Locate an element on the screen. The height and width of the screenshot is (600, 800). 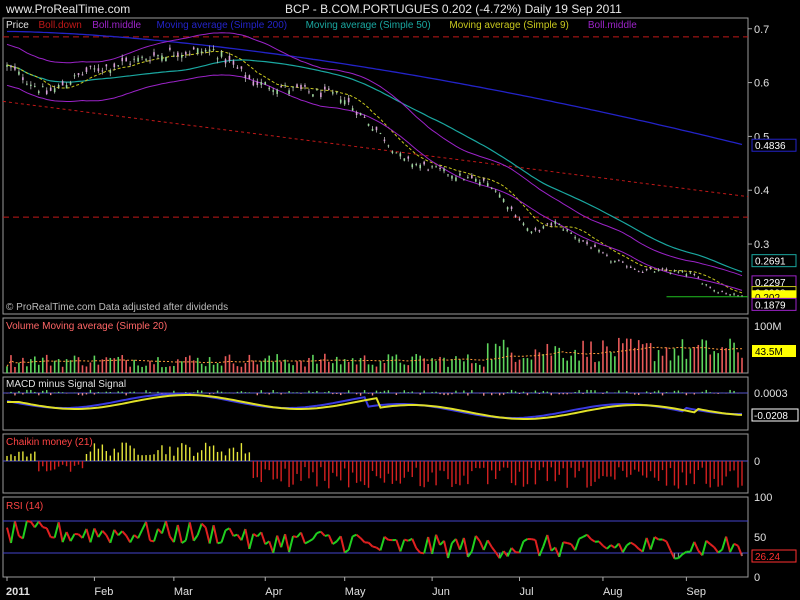
legend-entry: Moving average (Simple 200) is located at coordinates (222, 25).